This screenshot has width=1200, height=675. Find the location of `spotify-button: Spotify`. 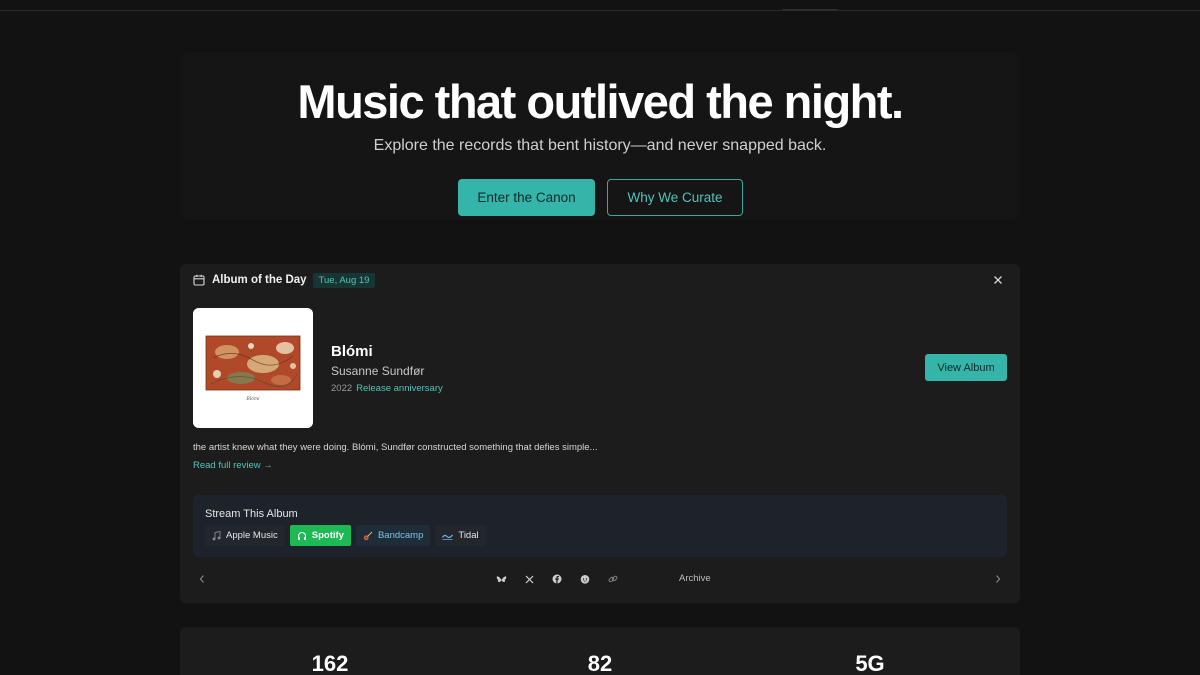

spotify-button: Spotify is located at coordinates (320, 535).